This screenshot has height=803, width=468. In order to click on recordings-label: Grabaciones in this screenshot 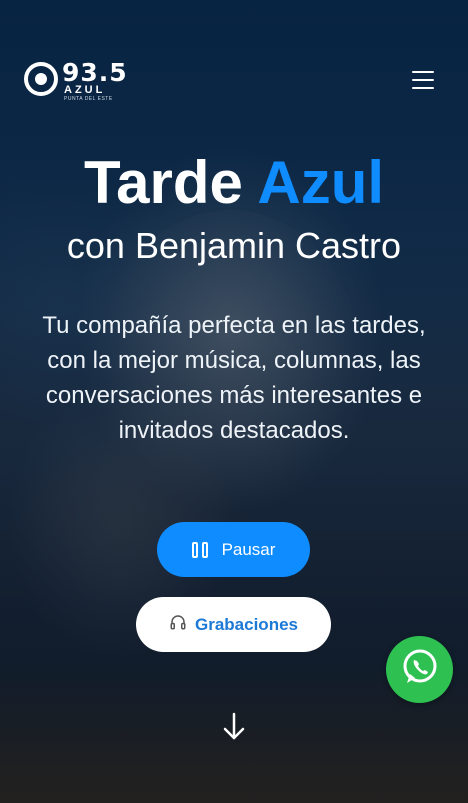, I will do `click(246, 624)`.